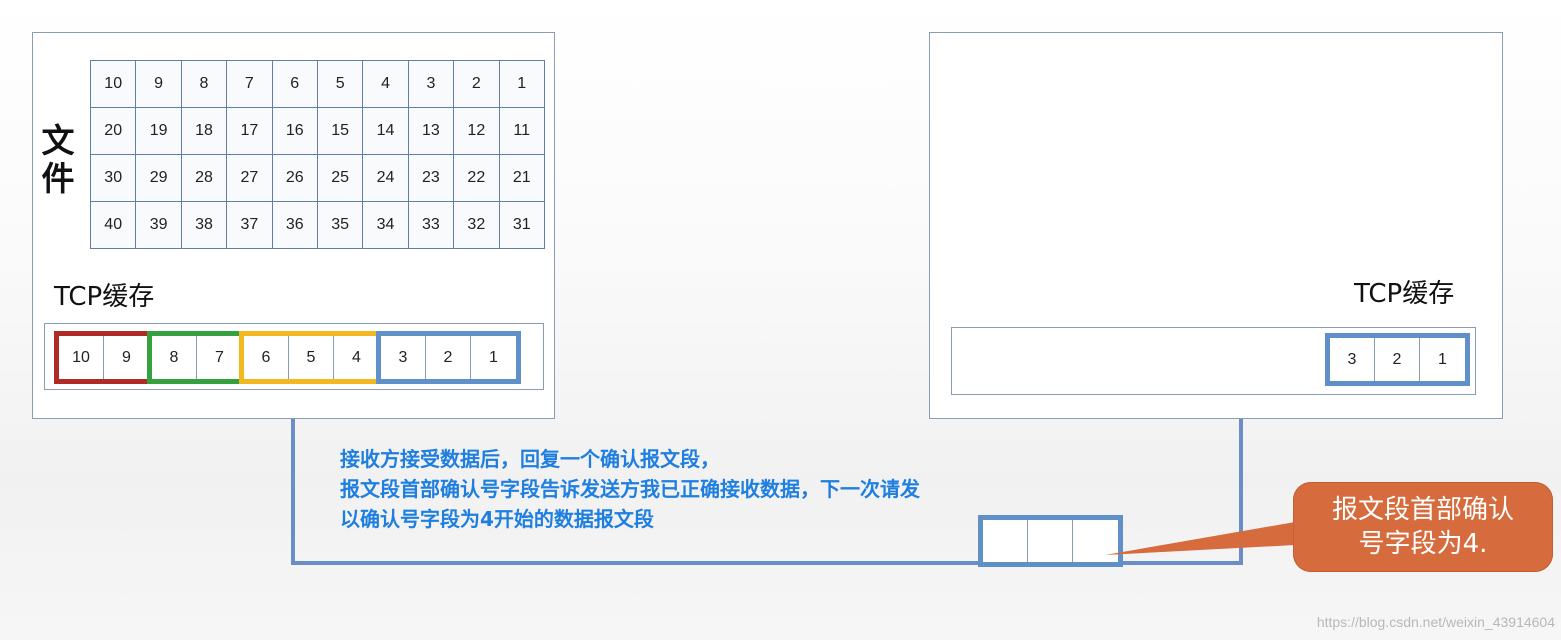 The height and width of the screenshot is (640, 1561). What do you see at coordinates (386, 225) in the screenshot?
I see `file-segment-cell: 34` at bounding box center [386, 225].